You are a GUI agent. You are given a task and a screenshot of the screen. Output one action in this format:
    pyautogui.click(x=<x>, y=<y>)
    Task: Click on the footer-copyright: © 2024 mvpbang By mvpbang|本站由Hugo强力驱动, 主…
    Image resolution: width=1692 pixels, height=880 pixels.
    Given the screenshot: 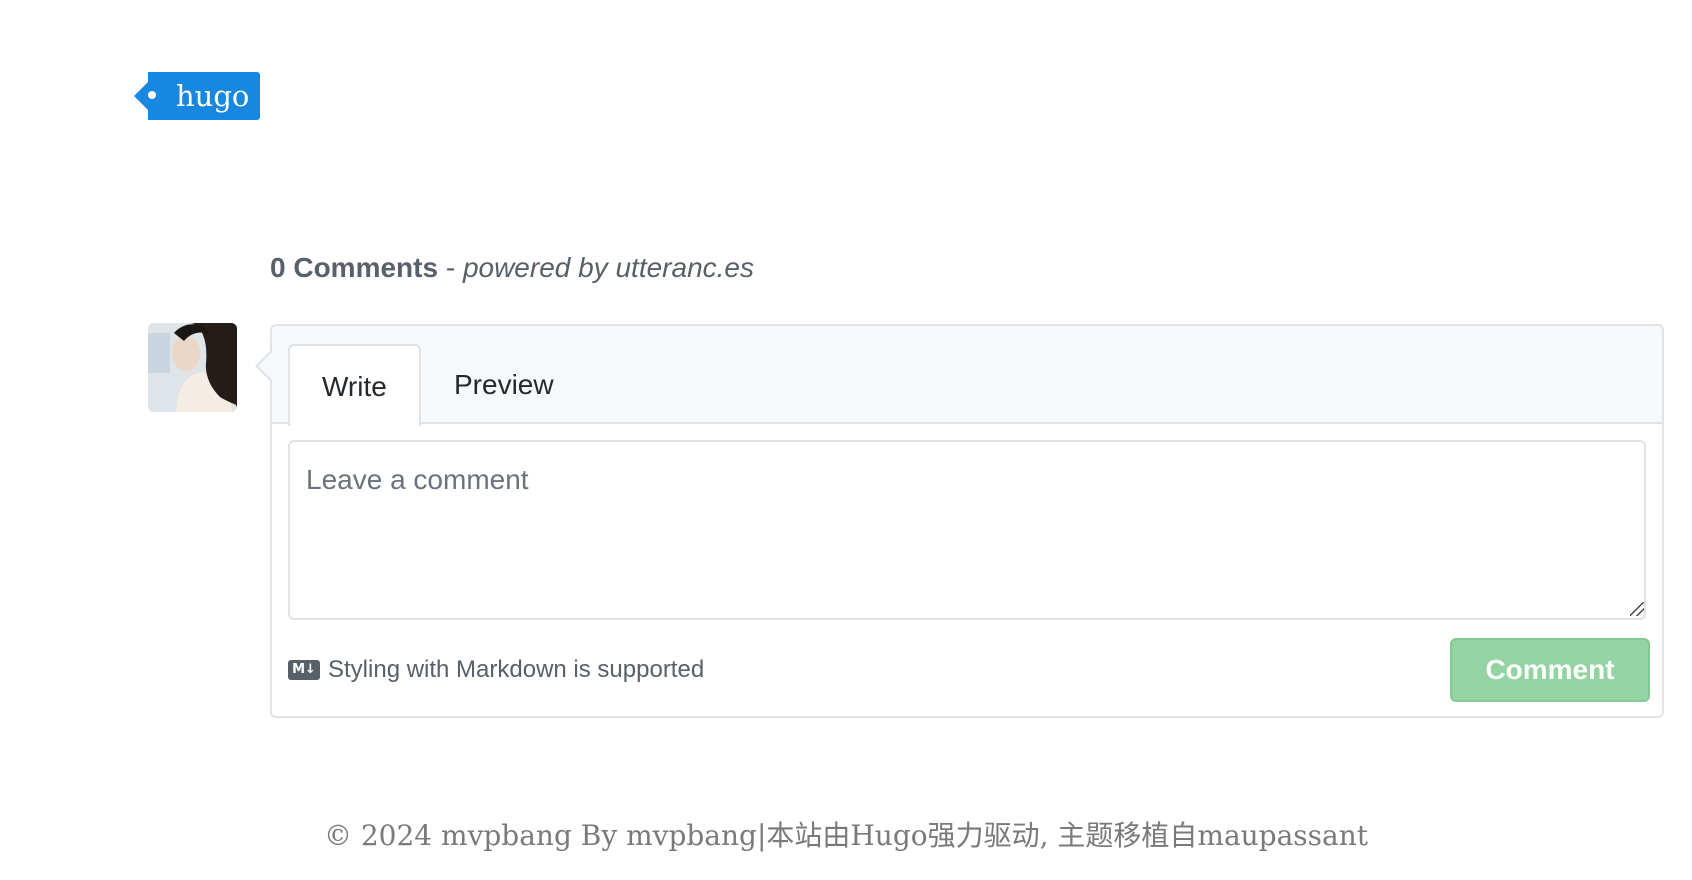 What is the action you would take?
    pyautogui.click(x=846, y=835)
    